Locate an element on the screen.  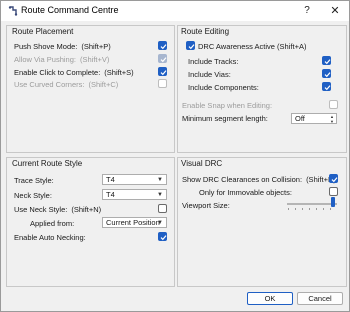
immovable-only-label: Only for Immovable objects: is located at coordinates (245, 192).